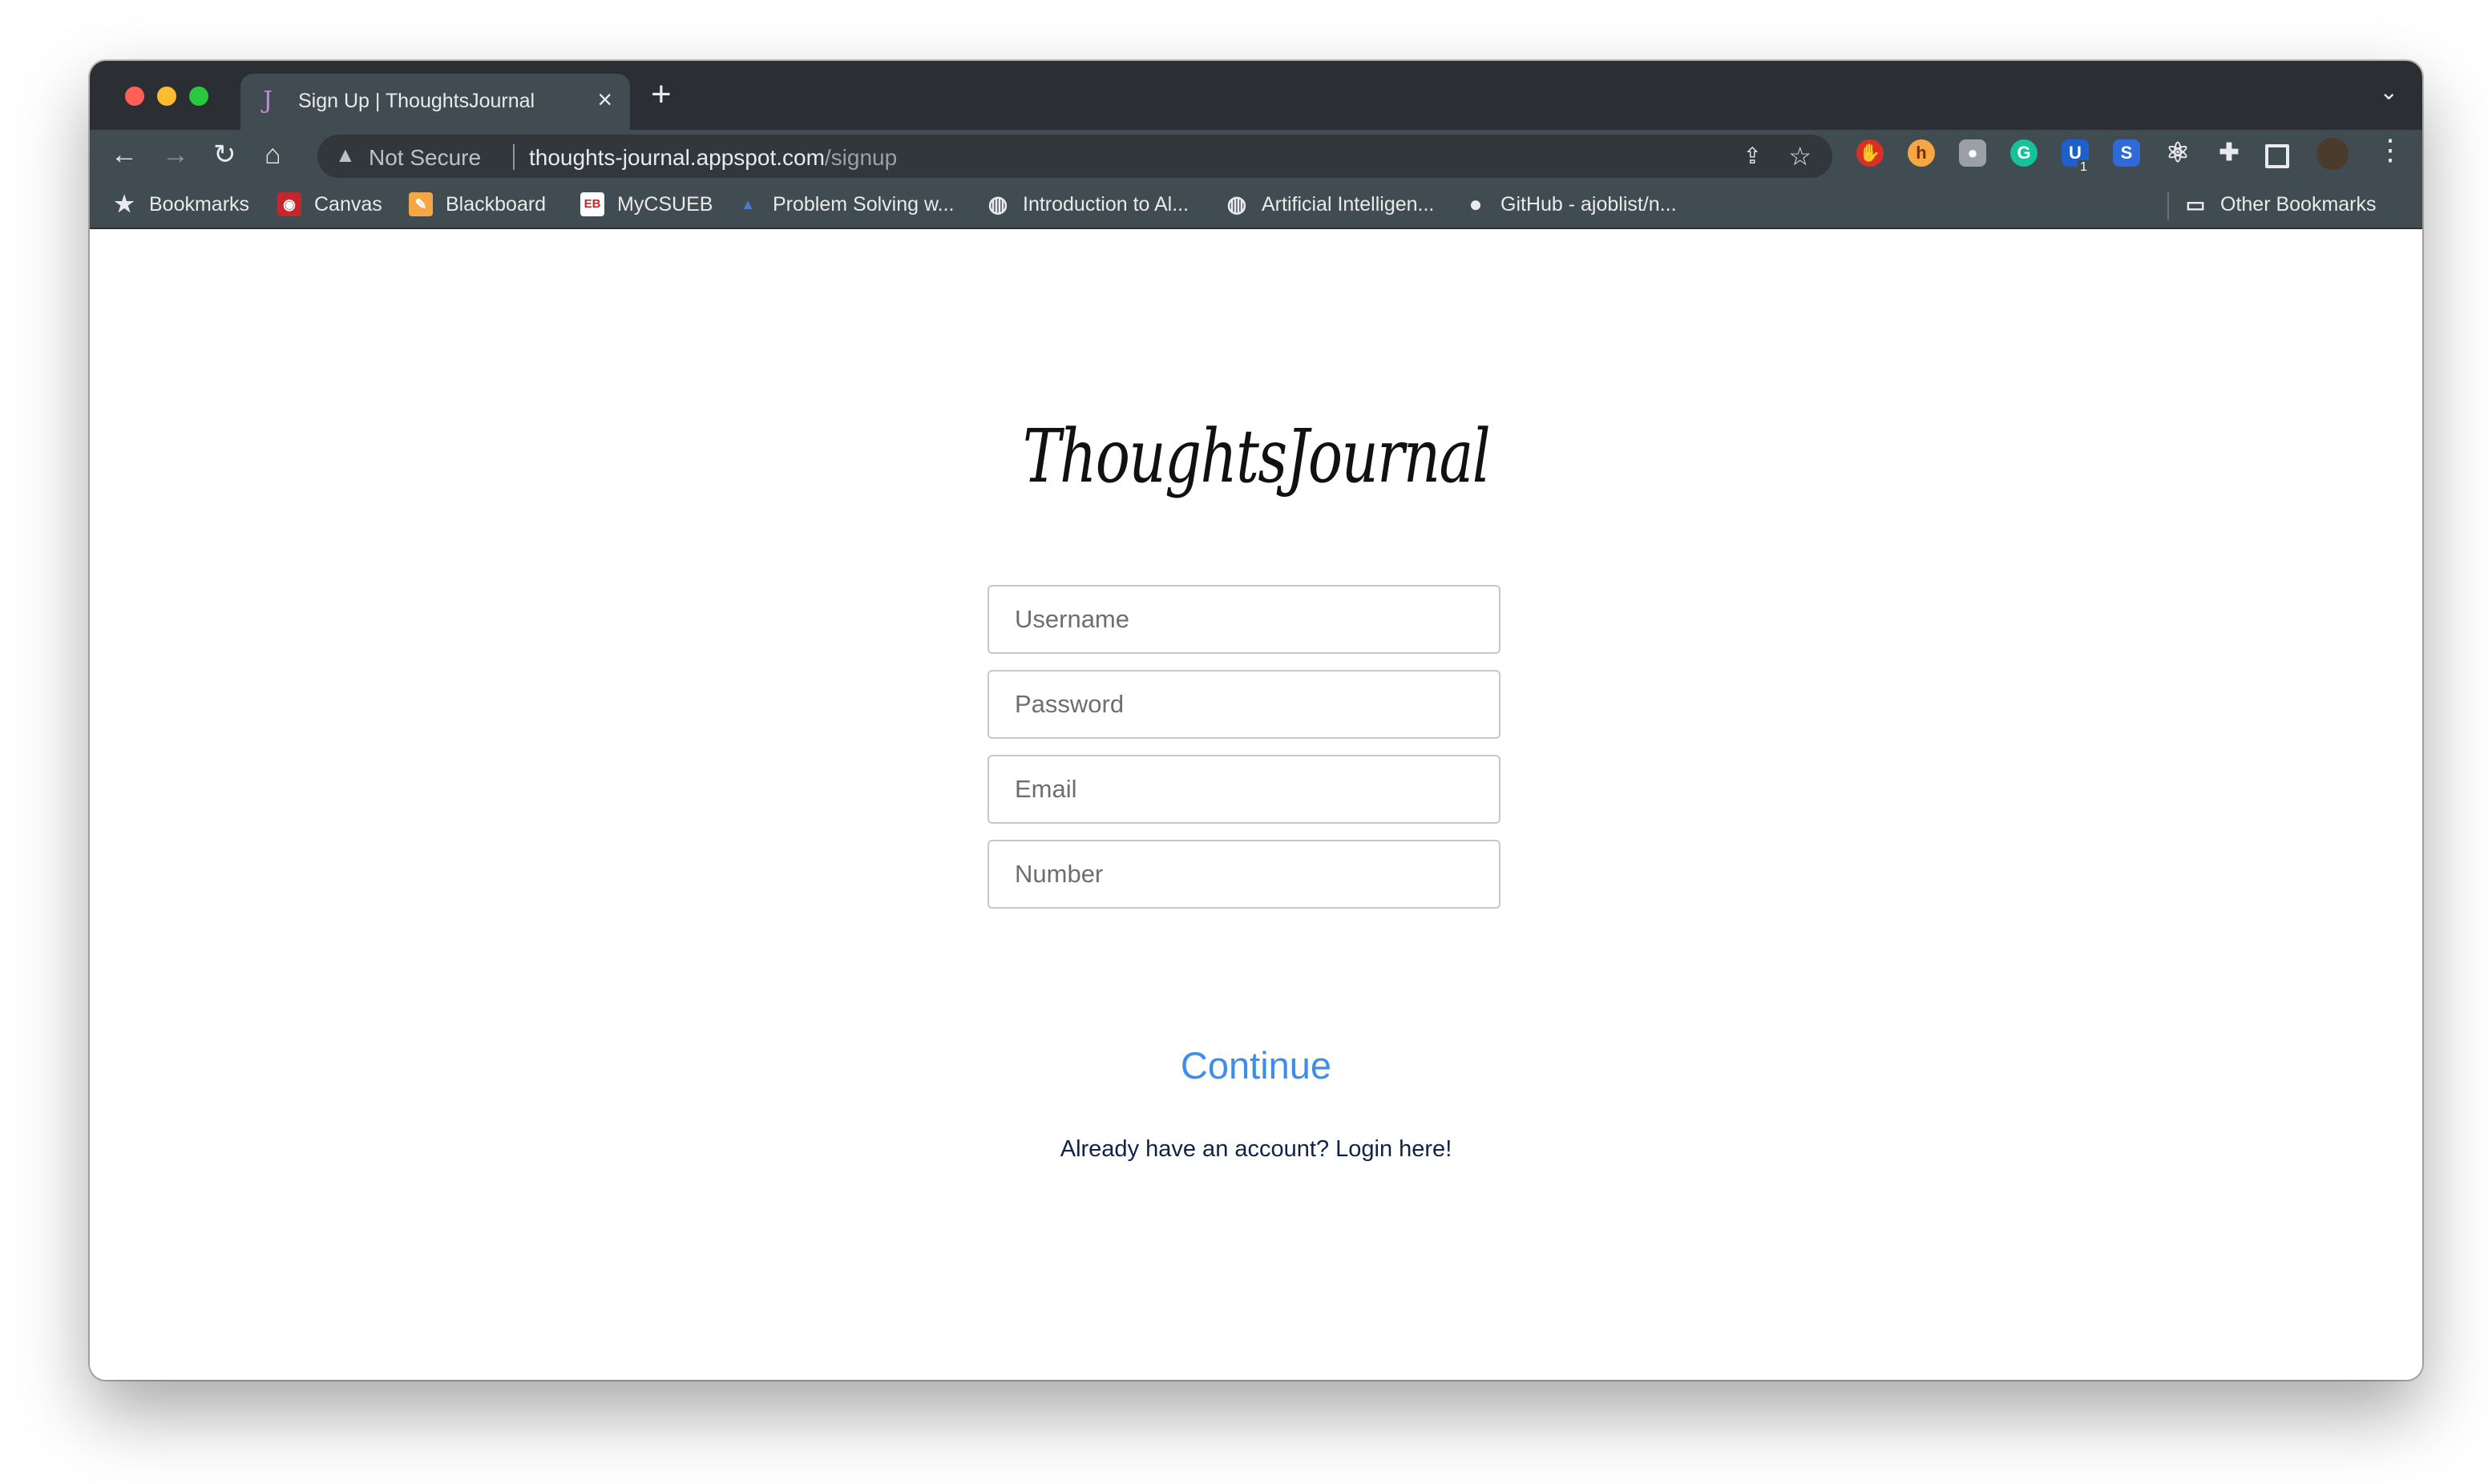 This screenshot has width=2488, height=1484. I want to click on bookmark-item-blackboard: ✎ Blackboard, so click(477, 205).